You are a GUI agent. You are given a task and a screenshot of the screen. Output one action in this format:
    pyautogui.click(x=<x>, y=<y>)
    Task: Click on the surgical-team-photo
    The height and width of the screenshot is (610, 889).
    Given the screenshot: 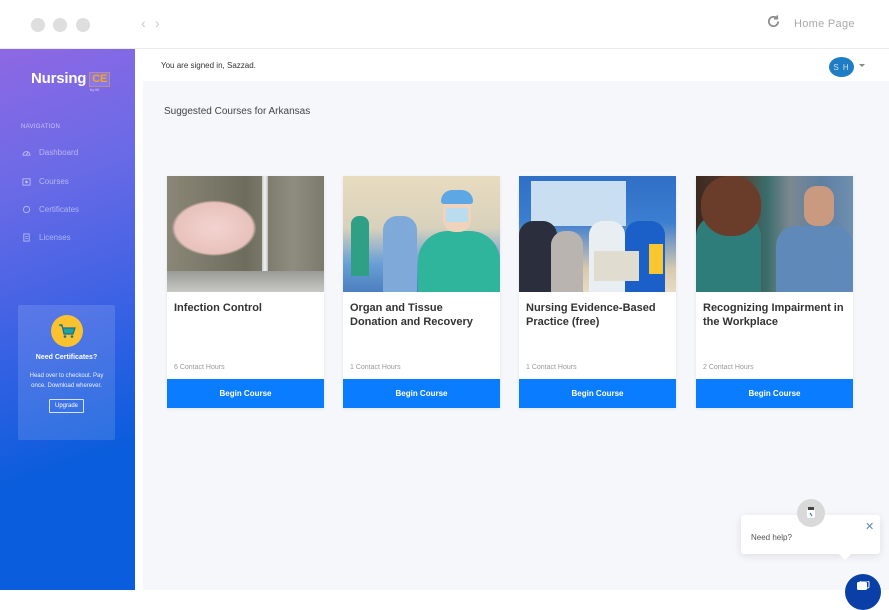 What is the action you would take?
    pyautogui.click(x=421, y=234)
    